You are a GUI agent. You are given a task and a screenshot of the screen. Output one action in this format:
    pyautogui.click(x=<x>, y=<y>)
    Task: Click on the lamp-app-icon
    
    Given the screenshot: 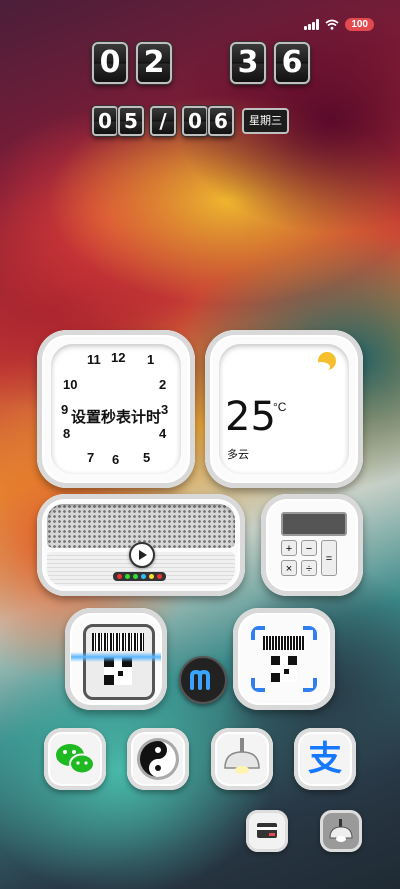 What is the action you would take?
    pyautogui.click(x=242, y=759)
    